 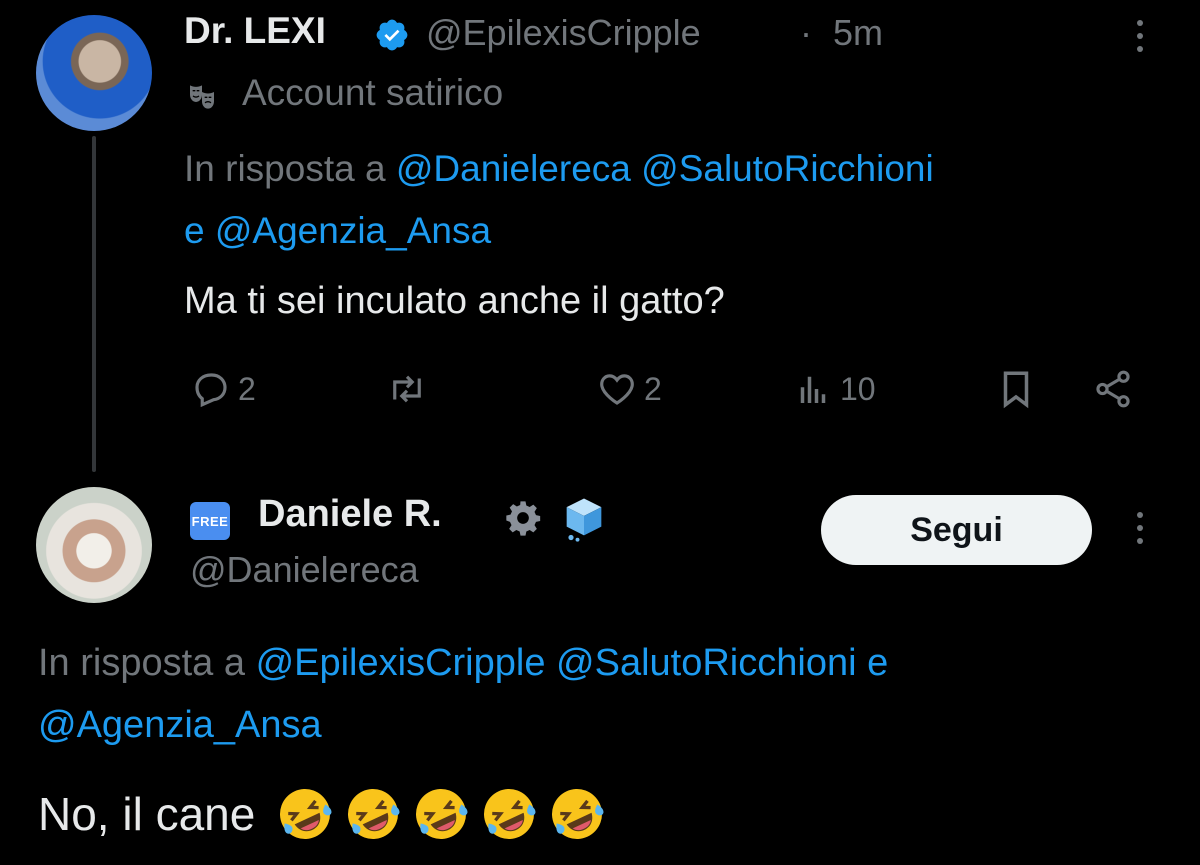 I want to click on reply-context-line: @Agenzia_Ansa, so click(x=180, y=725).